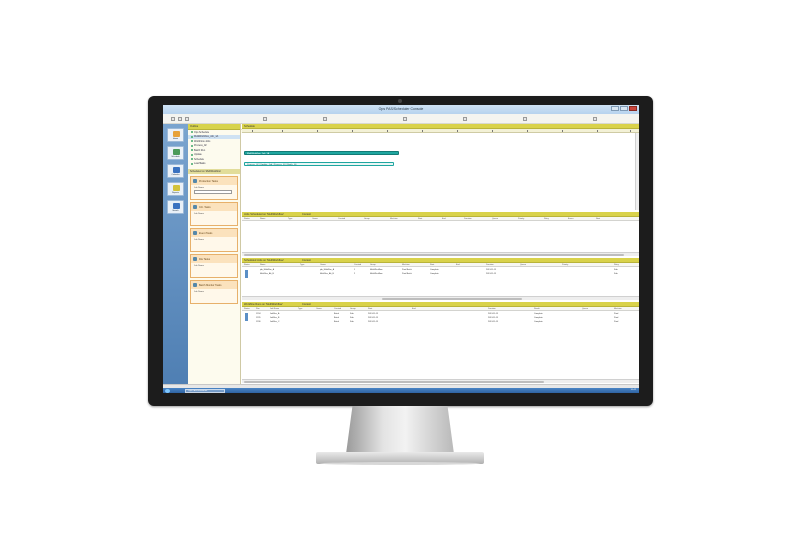 This screenshot has width=800, height=558. I want to click on section3-scrollbar, so click(440, 298).